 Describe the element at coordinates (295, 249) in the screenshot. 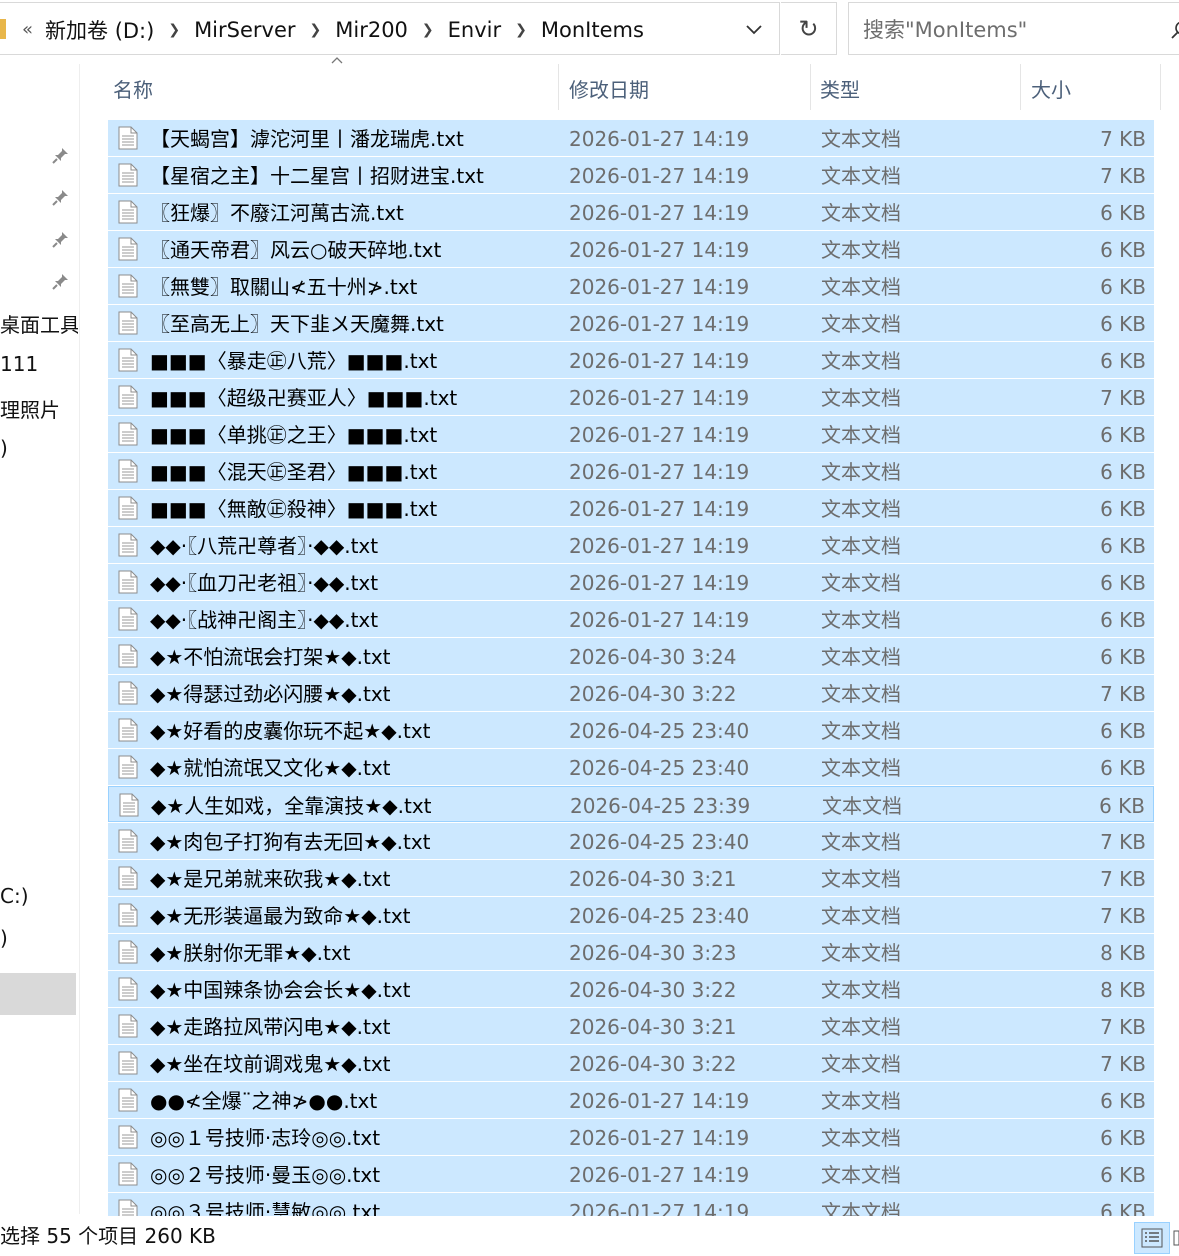

I see `file-name: 〖通天帝君〗风云○破天碎地.txt` at that location.